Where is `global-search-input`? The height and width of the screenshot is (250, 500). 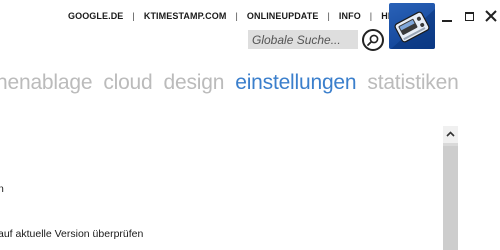
global-search-input is located at coordinates (303, 39).